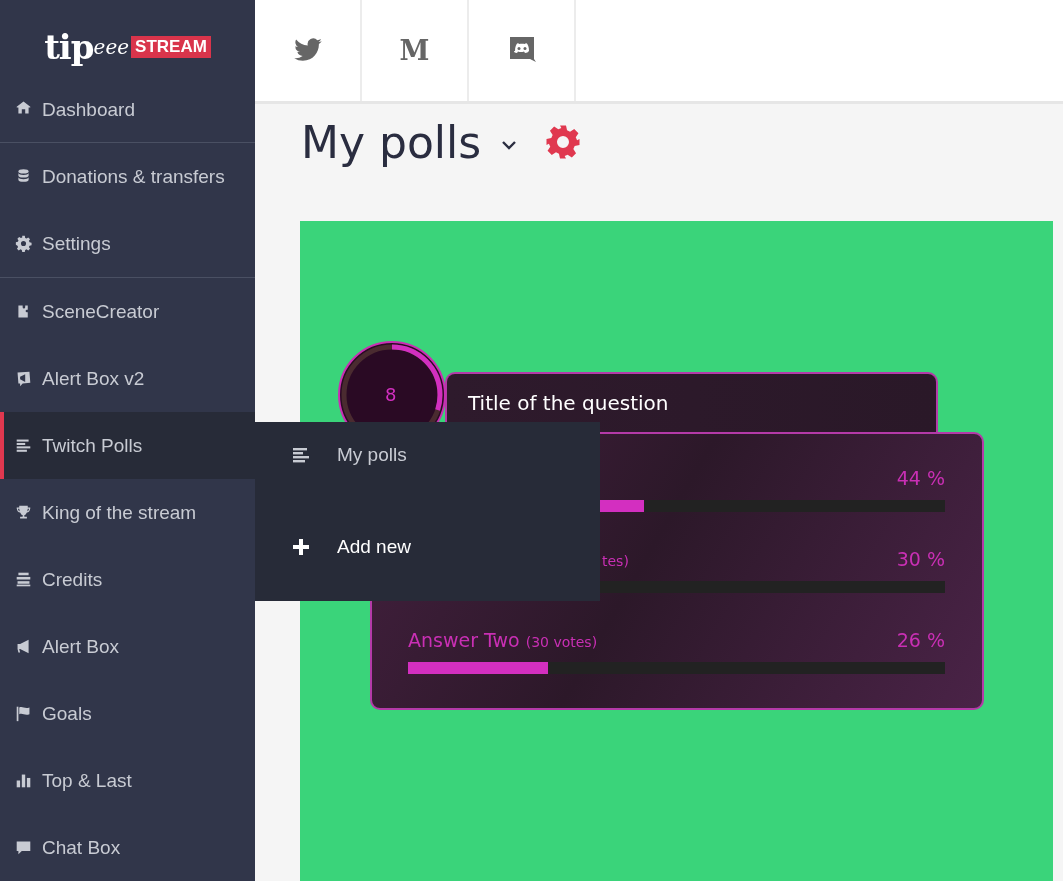 This screenshot has width=1063, height=881. Describe the element at coordinates (301, 547) in the screenshot. I see `plus-icon` at that location.